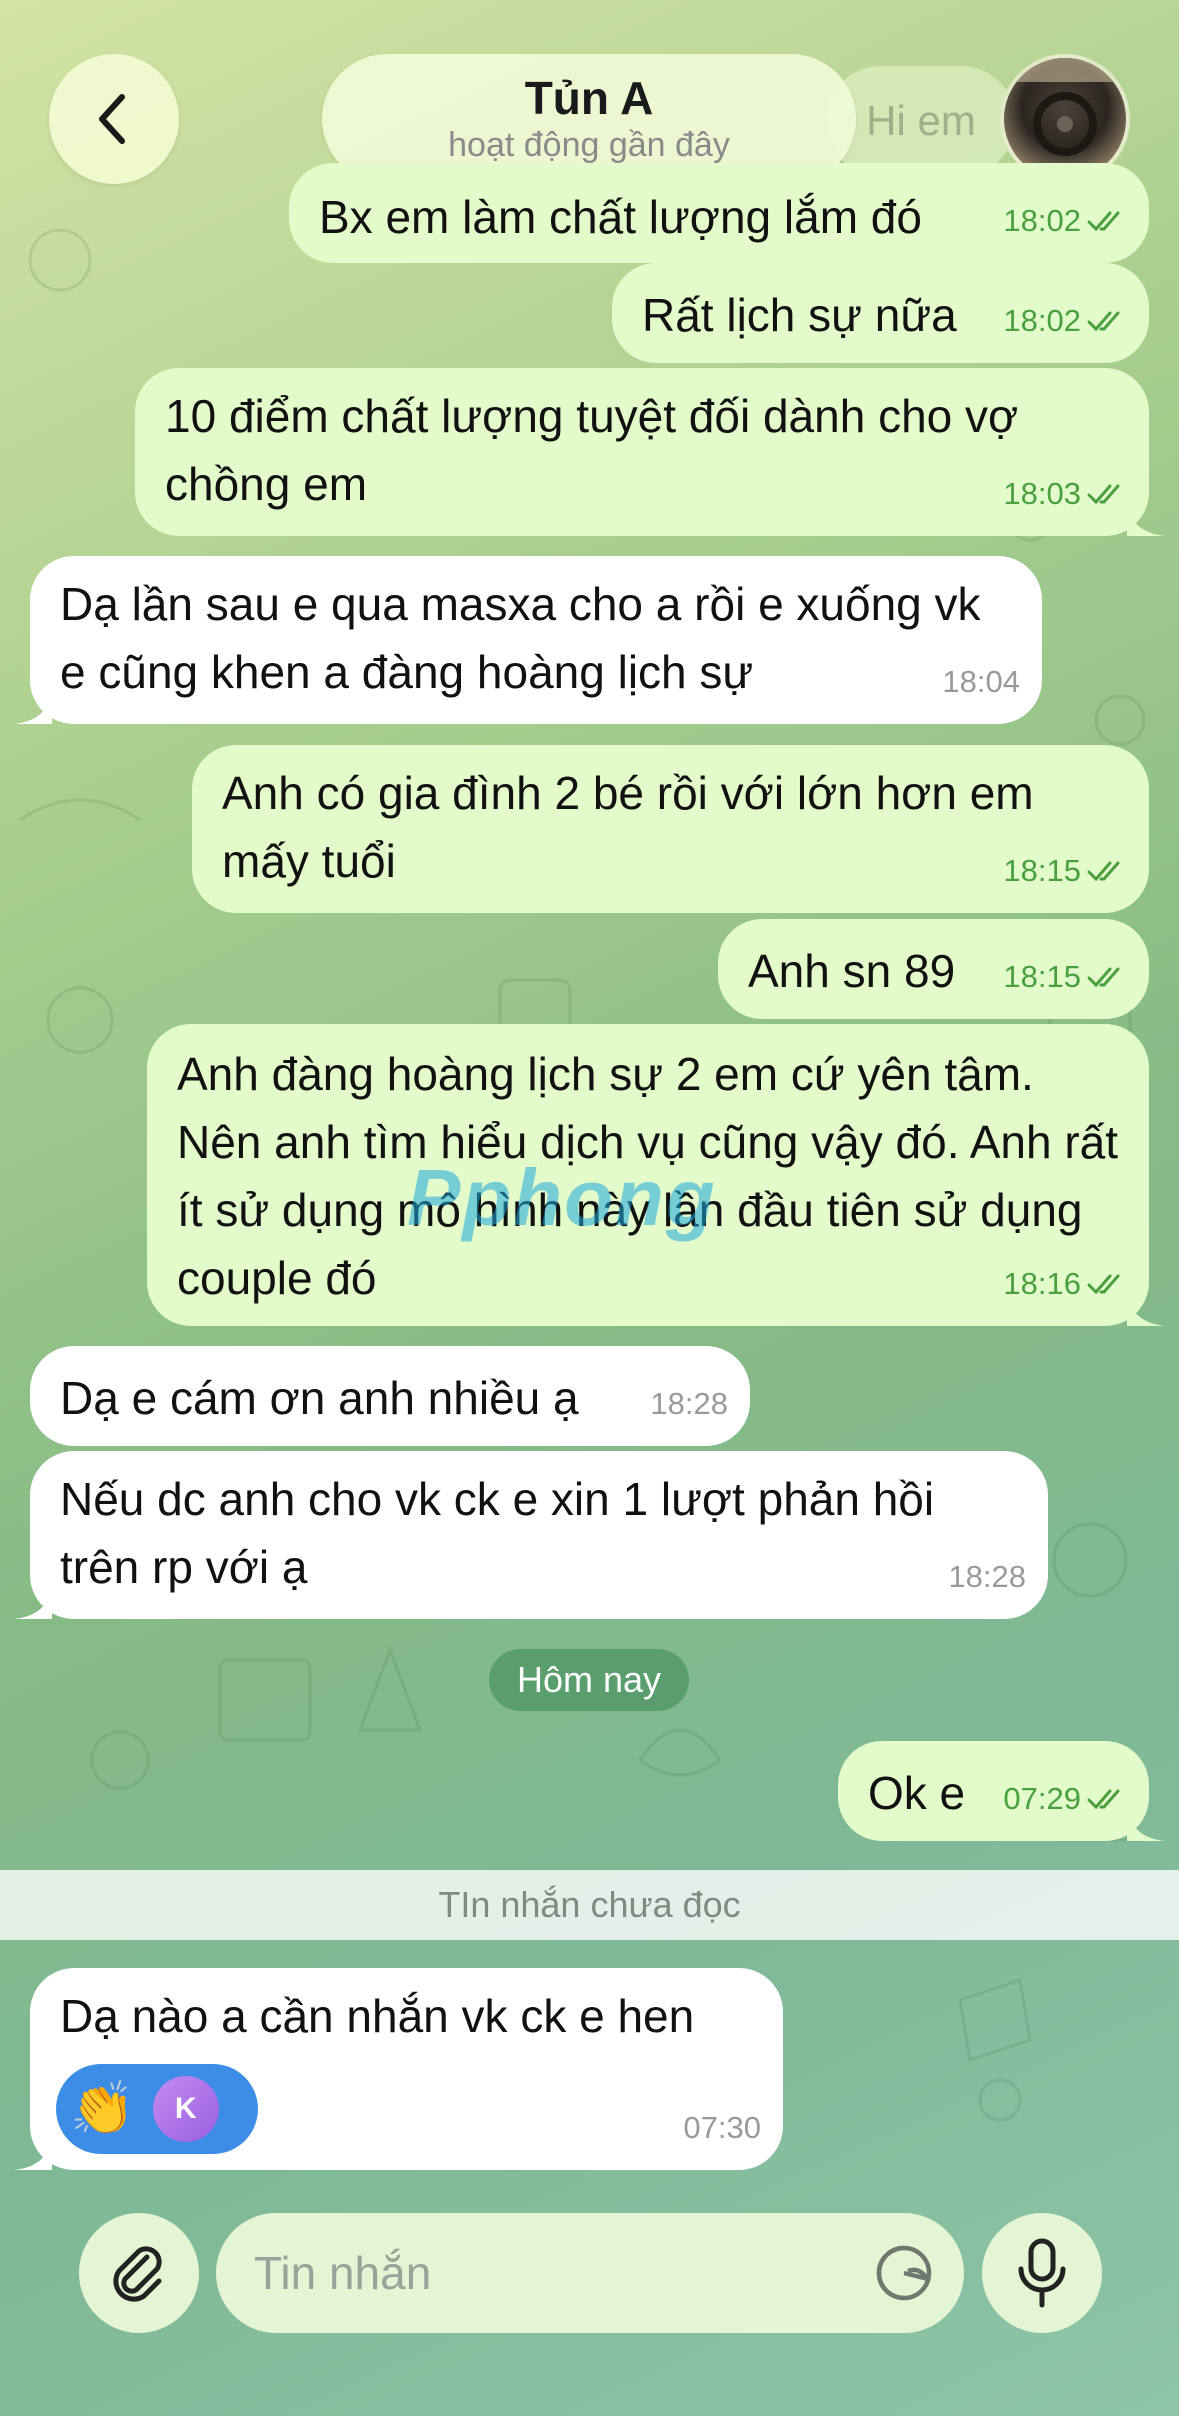  What do you see at coordinates (185, 2109) in the screenshot?
I see `reactor-avatar: K` at bounding box center [185, 2109].